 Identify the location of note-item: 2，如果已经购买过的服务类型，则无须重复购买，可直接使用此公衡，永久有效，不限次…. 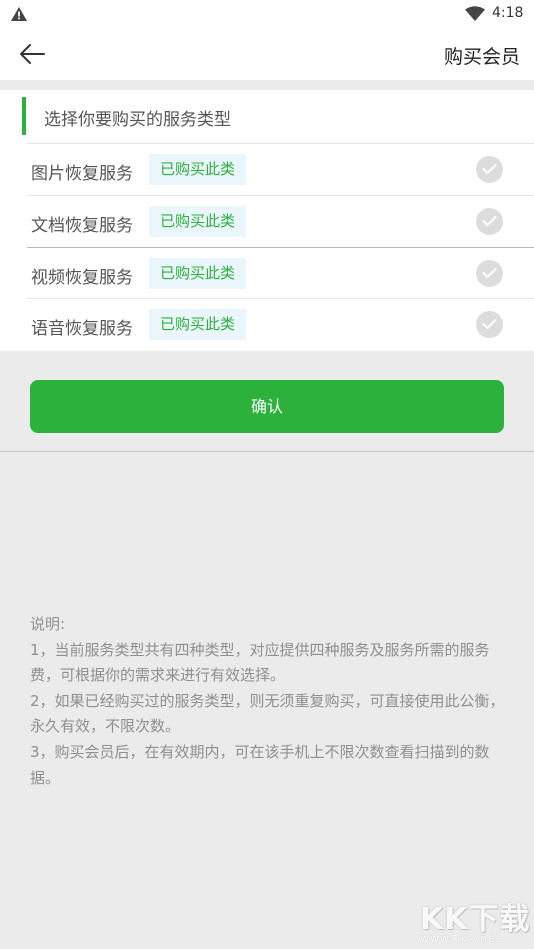
(267, 713).